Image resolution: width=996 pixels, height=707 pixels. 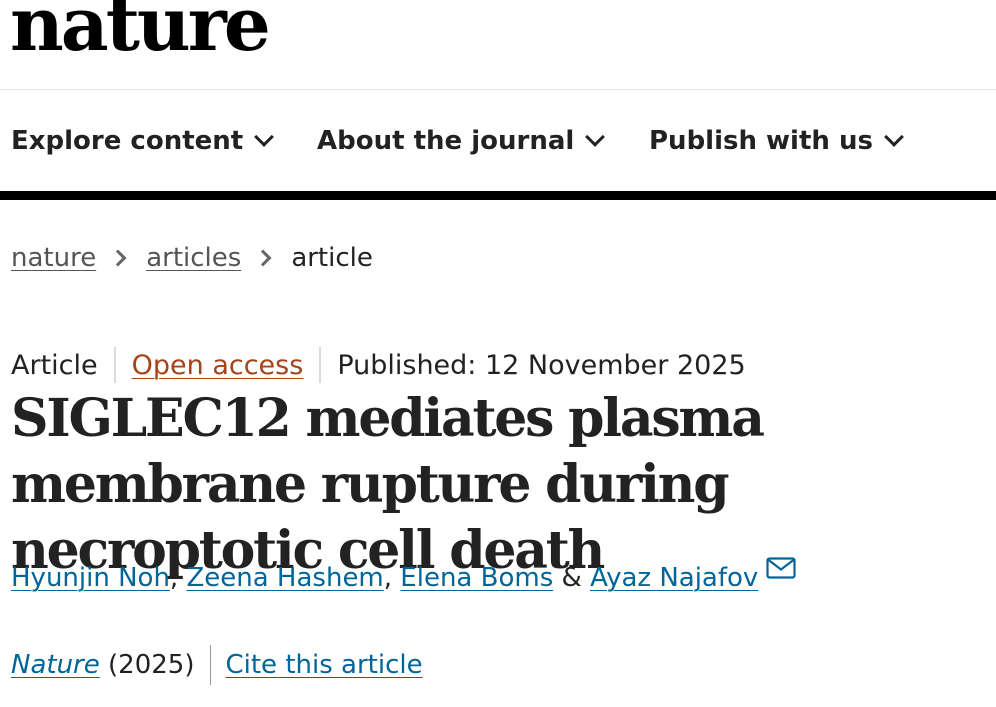 What do you see at coordinates (284, 578) in the screenshot?
I see `author-link: Zeena Hashem` at bounding box center [284, 578].